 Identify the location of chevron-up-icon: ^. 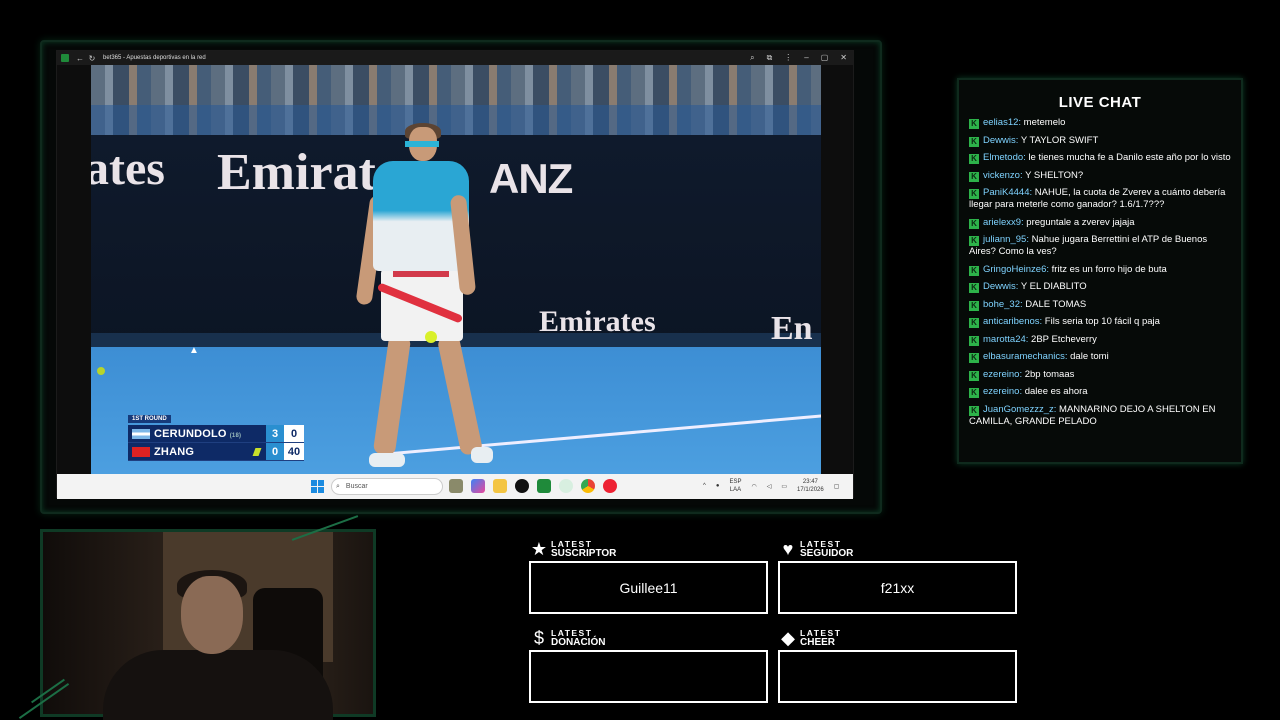
(704, 486).